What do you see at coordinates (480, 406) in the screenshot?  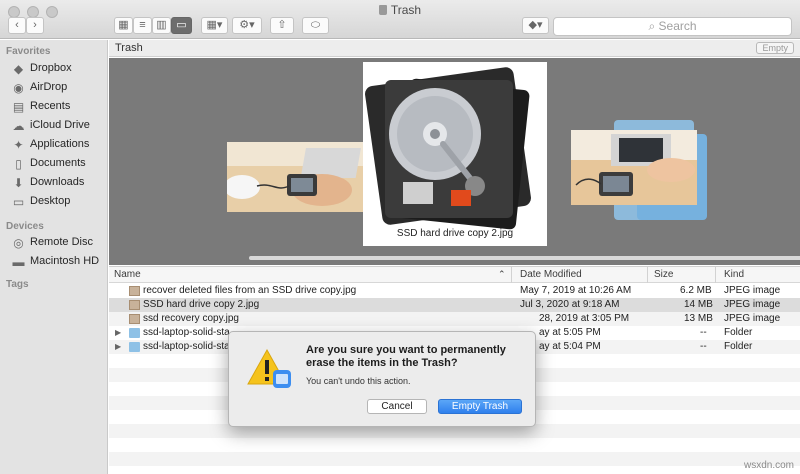 I see `empty-trash-button: Empty Trash` at bounding box center [480, 406].